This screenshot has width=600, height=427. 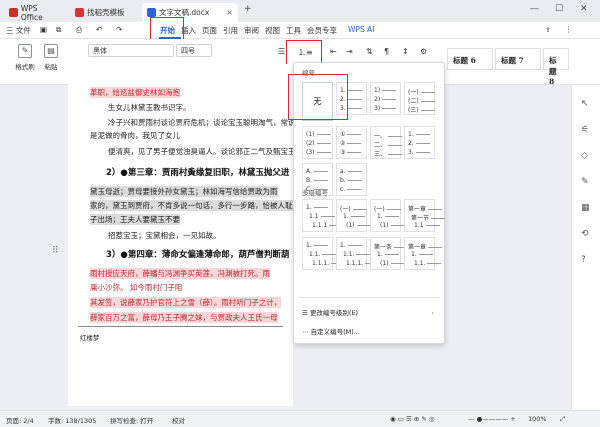 I want to click on tab-wps-office: WPS Office, so click(x=35, y=12).